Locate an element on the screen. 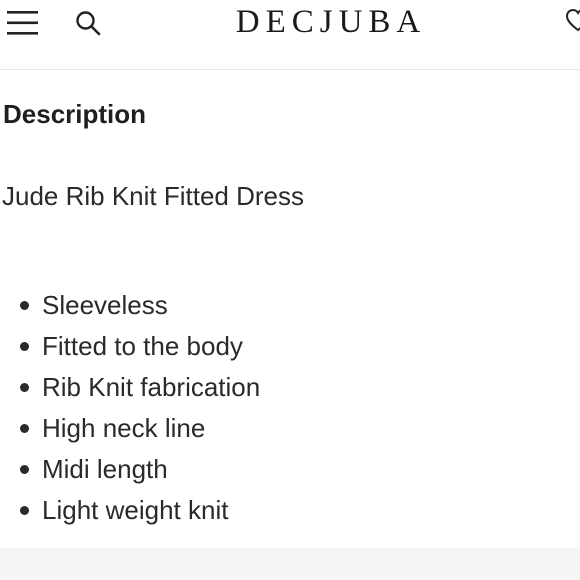  list-item: High neck line is located at coordinates (130, 430).